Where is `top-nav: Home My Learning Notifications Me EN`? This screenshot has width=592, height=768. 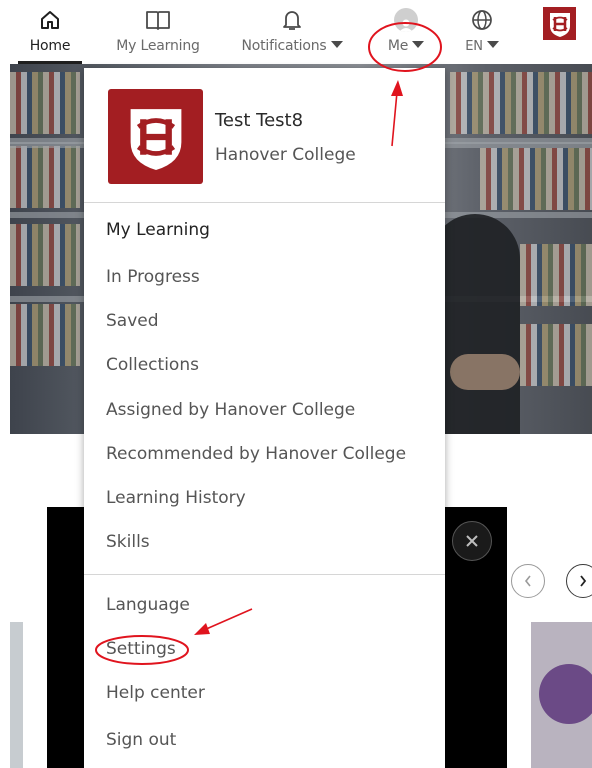 top-nav: Home My Learning Notifications Me EN is located at coordinates (296, 32).